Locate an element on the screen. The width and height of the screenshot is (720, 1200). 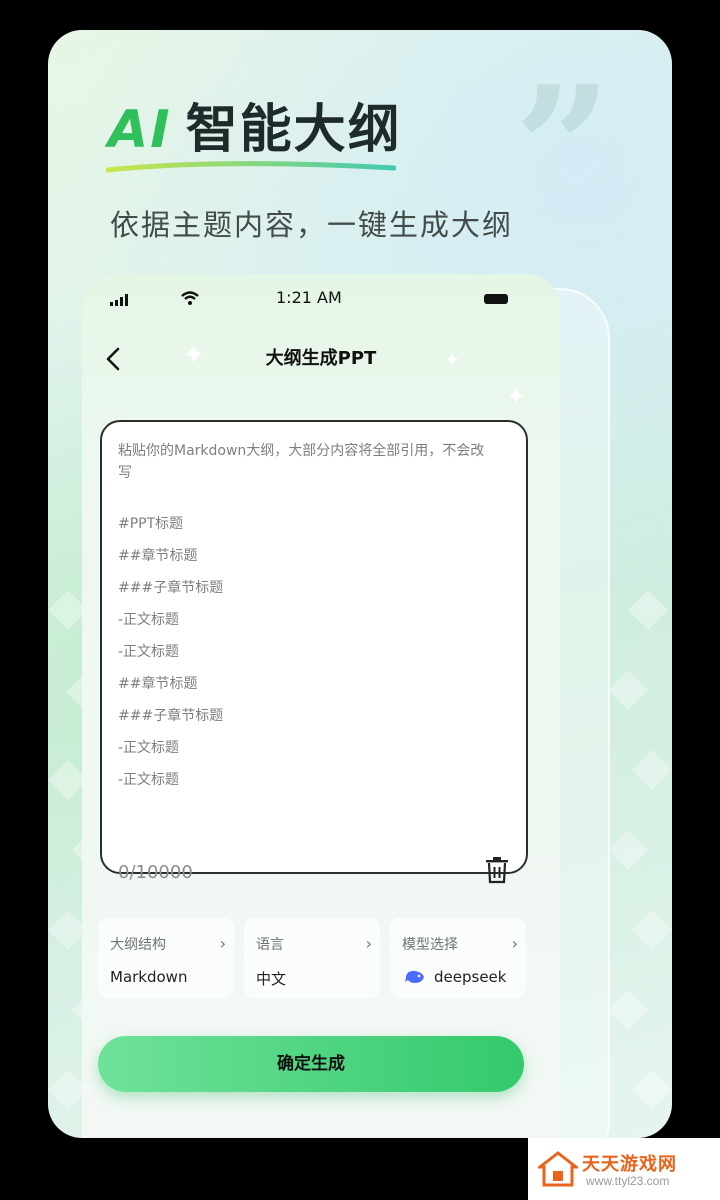
status-time: 1:21 AM is located at coordinates (309, 297).